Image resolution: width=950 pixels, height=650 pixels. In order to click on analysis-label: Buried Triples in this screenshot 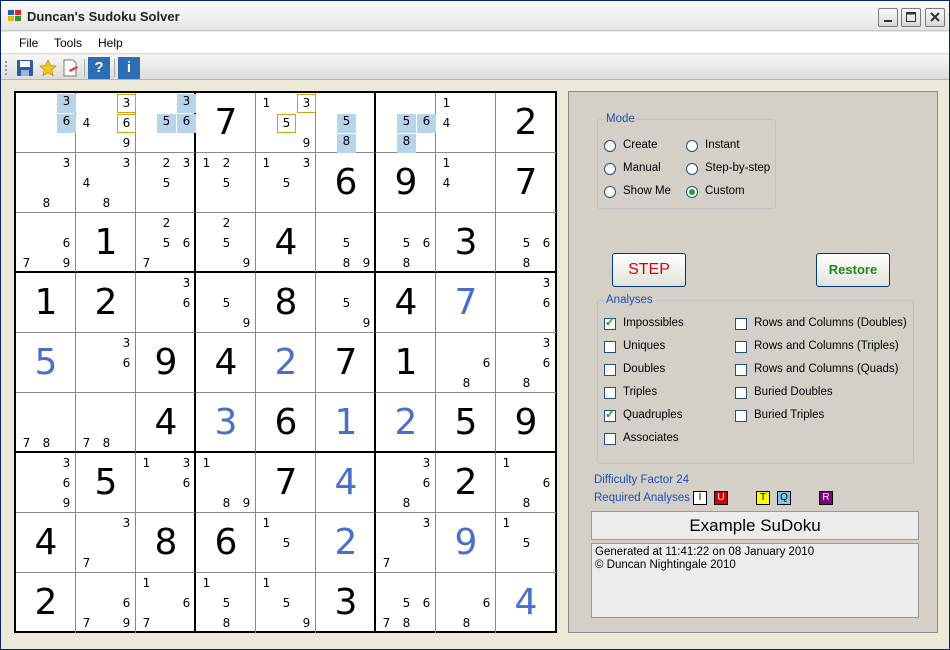, I will do `click(789, 415)`.